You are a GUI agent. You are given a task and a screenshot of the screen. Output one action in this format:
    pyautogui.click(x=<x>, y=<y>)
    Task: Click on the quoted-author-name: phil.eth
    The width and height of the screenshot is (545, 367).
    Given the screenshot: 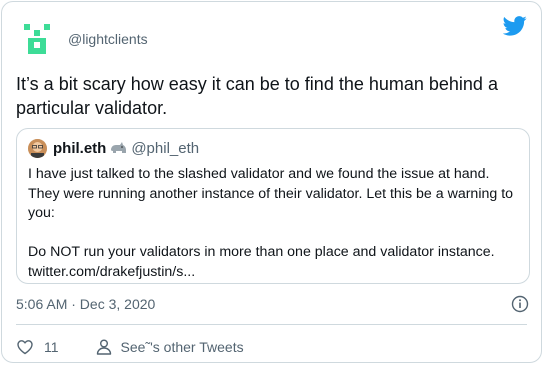 What is the action you would take?
    pyautogui.click(x=79, y=148)
    